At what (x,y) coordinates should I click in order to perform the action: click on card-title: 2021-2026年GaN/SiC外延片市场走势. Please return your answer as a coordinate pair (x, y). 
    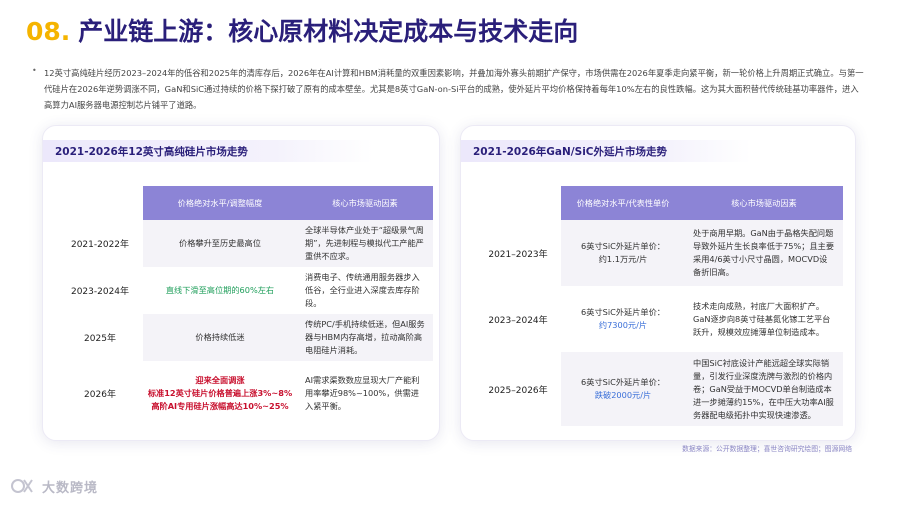
    Looking at the image, I should click on (606, 151).